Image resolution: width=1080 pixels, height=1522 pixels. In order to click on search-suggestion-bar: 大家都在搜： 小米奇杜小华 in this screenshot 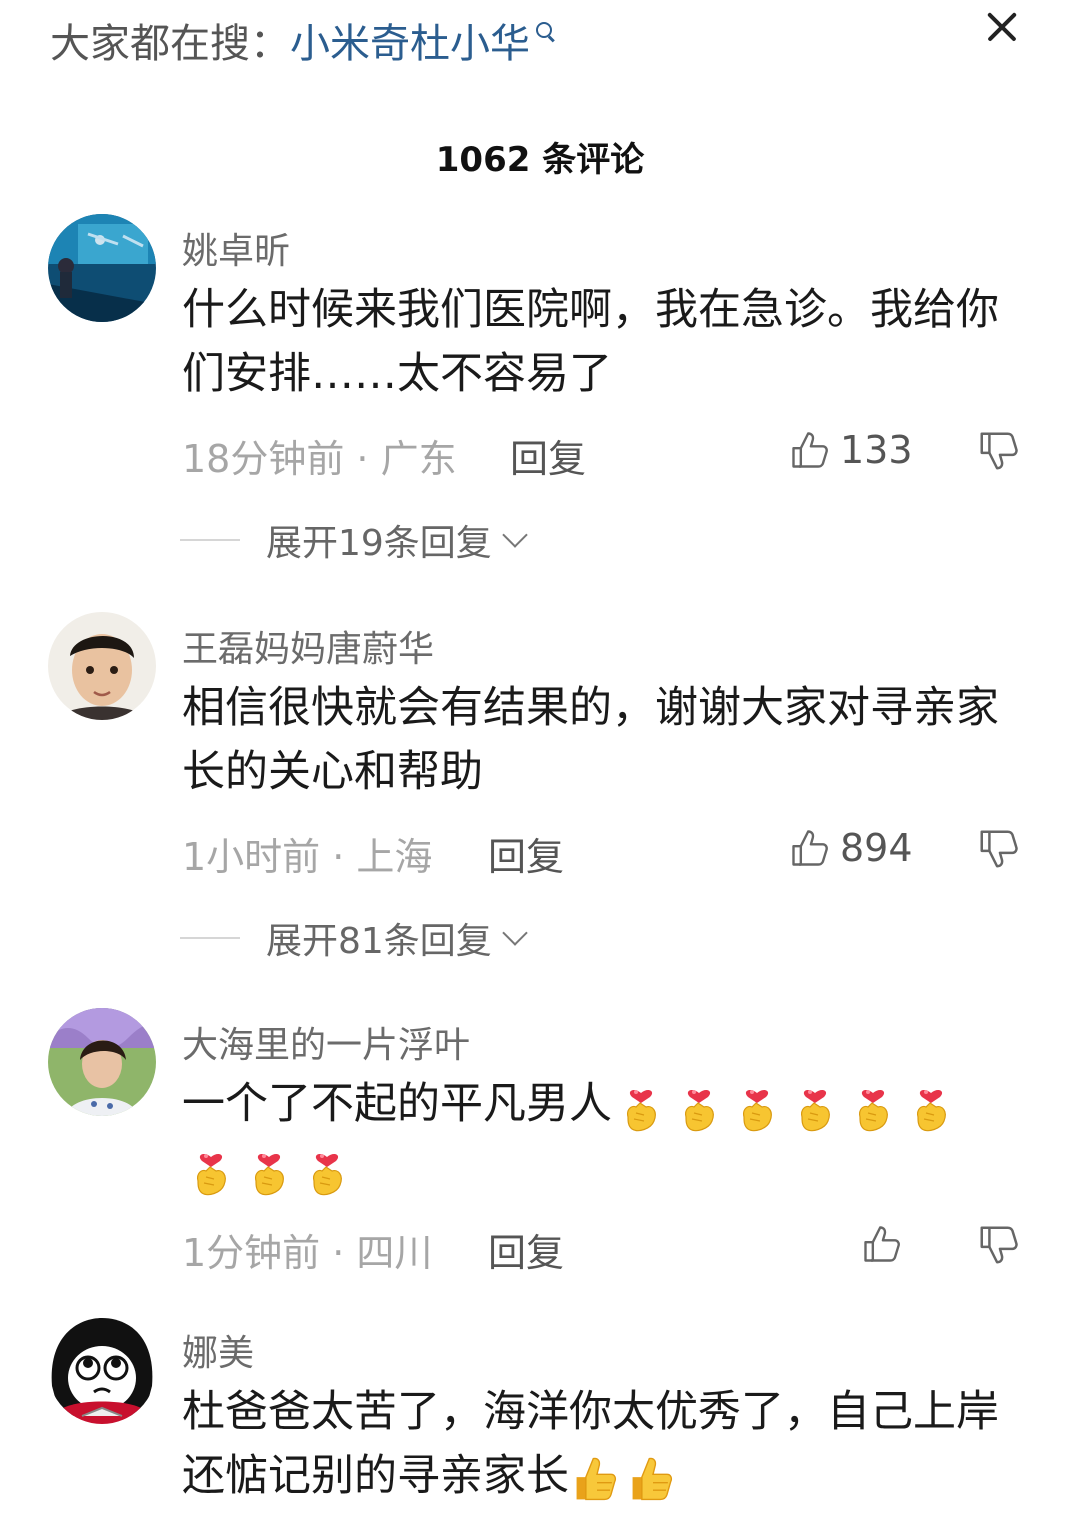, I will do `click(305, 40)`.